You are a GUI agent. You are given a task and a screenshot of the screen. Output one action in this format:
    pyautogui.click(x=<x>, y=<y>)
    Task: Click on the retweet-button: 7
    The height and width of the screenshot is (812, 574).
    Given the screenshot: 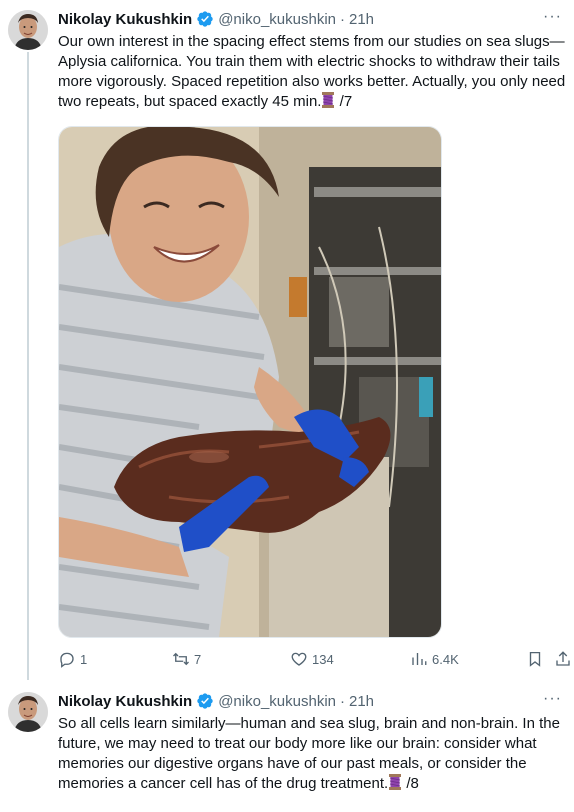 What is the action you would take?
    pyautogui.click(x=186, y=659)
    